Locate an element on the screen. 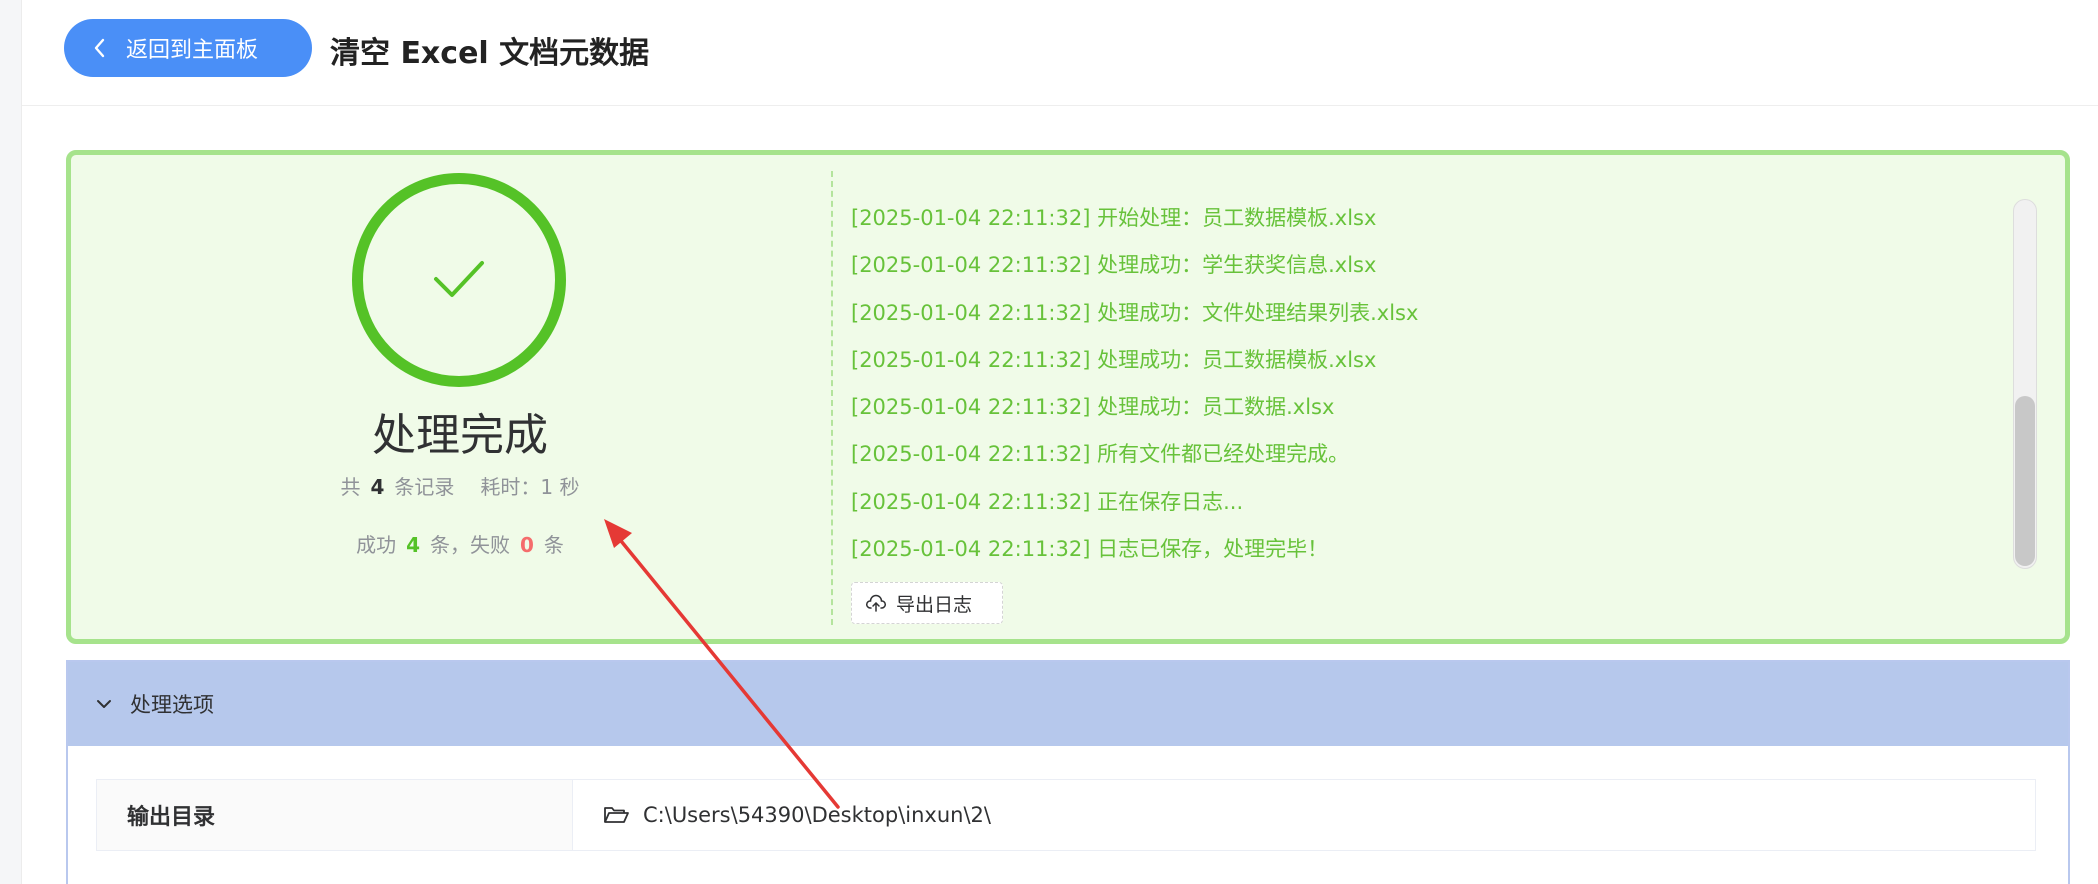 This screenshot has height=884, width=2098. page-title: 清空 Excel 文档元数据 is located at coordinates (490, 53).